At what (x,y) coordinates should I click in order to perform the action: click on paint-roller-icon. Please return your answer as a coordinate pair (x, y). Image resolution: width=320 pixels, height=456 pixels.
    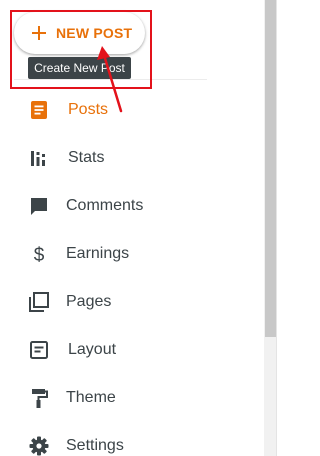
    Looking at the image, I should click on (40, 398).